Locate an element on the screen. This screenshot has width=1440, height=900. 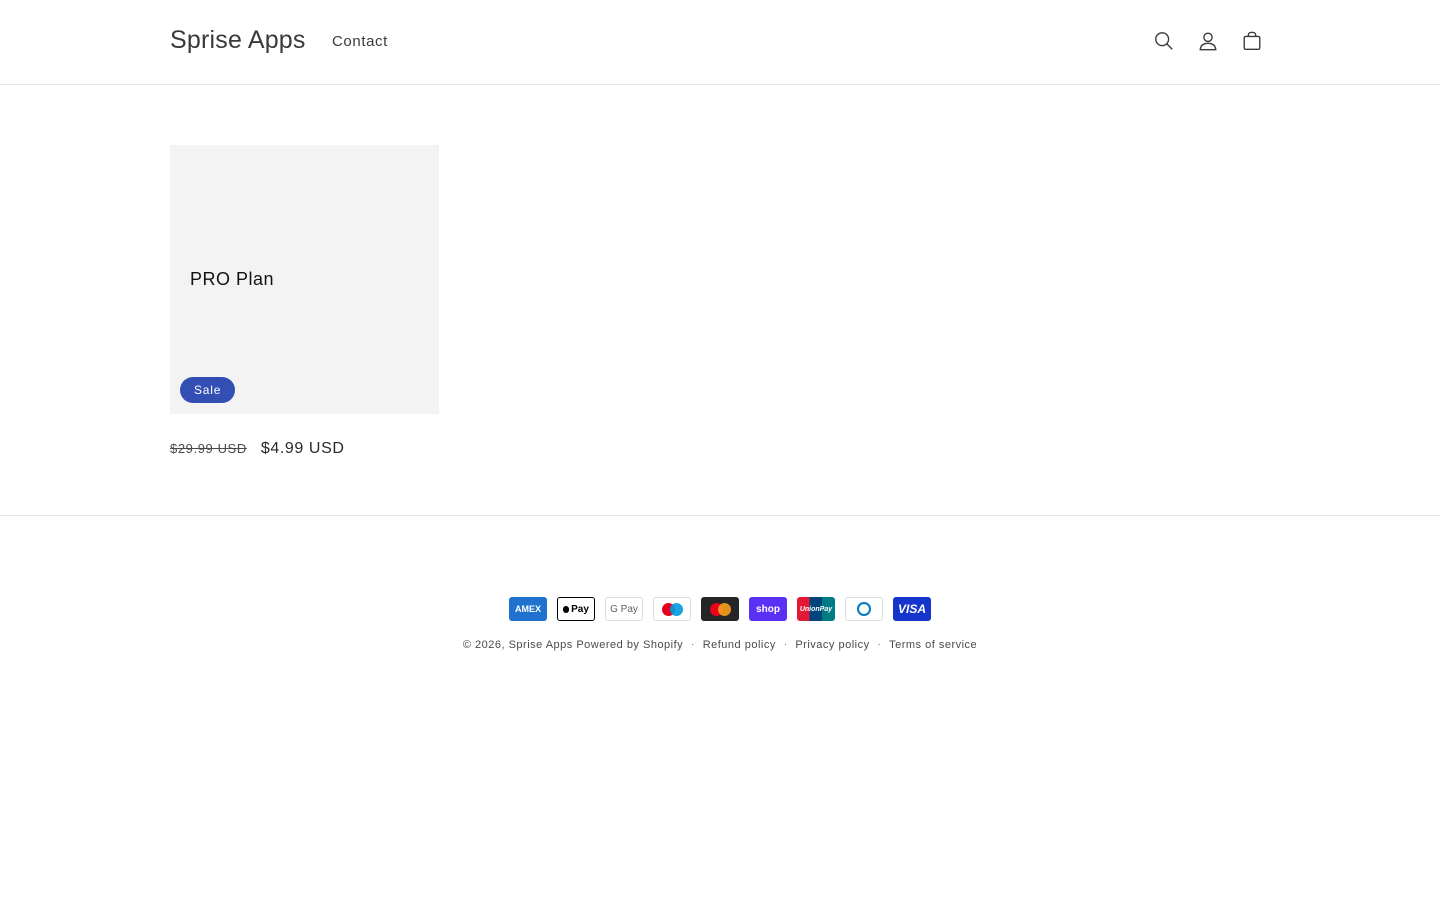
apple-pay-label: Pay is located at coordinates (580, 609).